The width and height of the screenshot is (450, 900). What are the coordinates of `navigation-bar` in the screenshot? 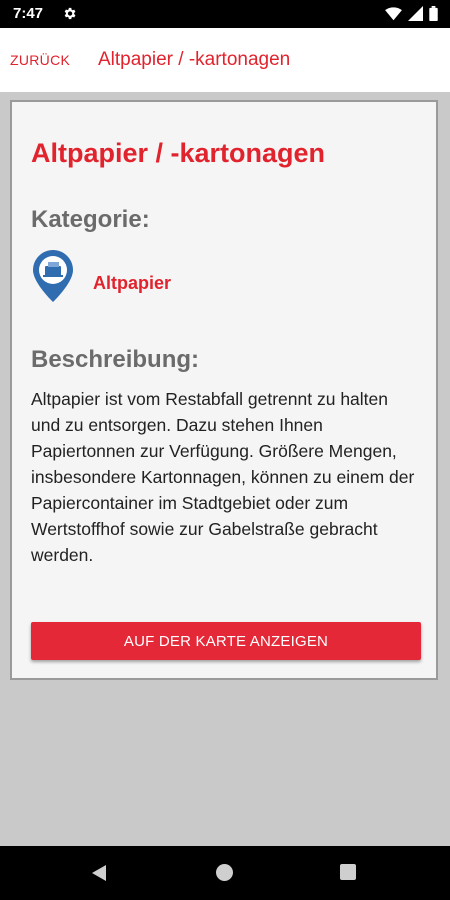 It's located at (225, 873).